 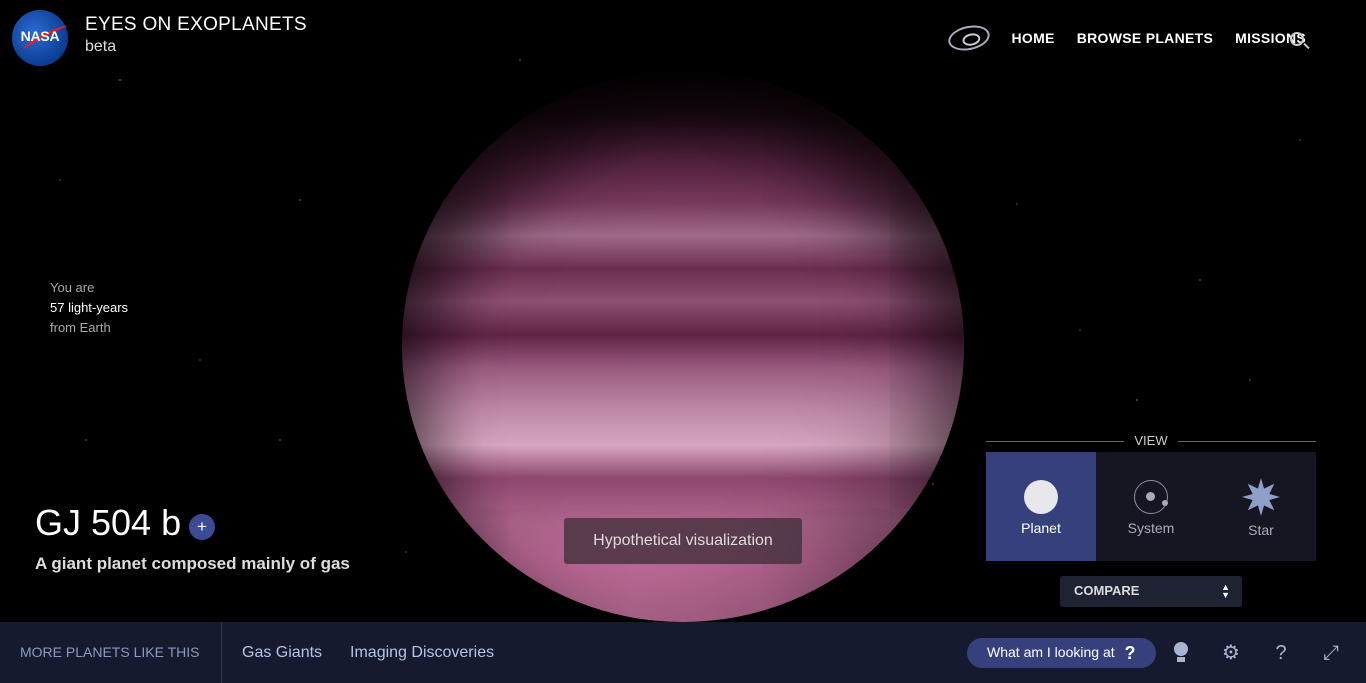 I want to click on compare-label: COMPARE, so click(x=1107, y=590).